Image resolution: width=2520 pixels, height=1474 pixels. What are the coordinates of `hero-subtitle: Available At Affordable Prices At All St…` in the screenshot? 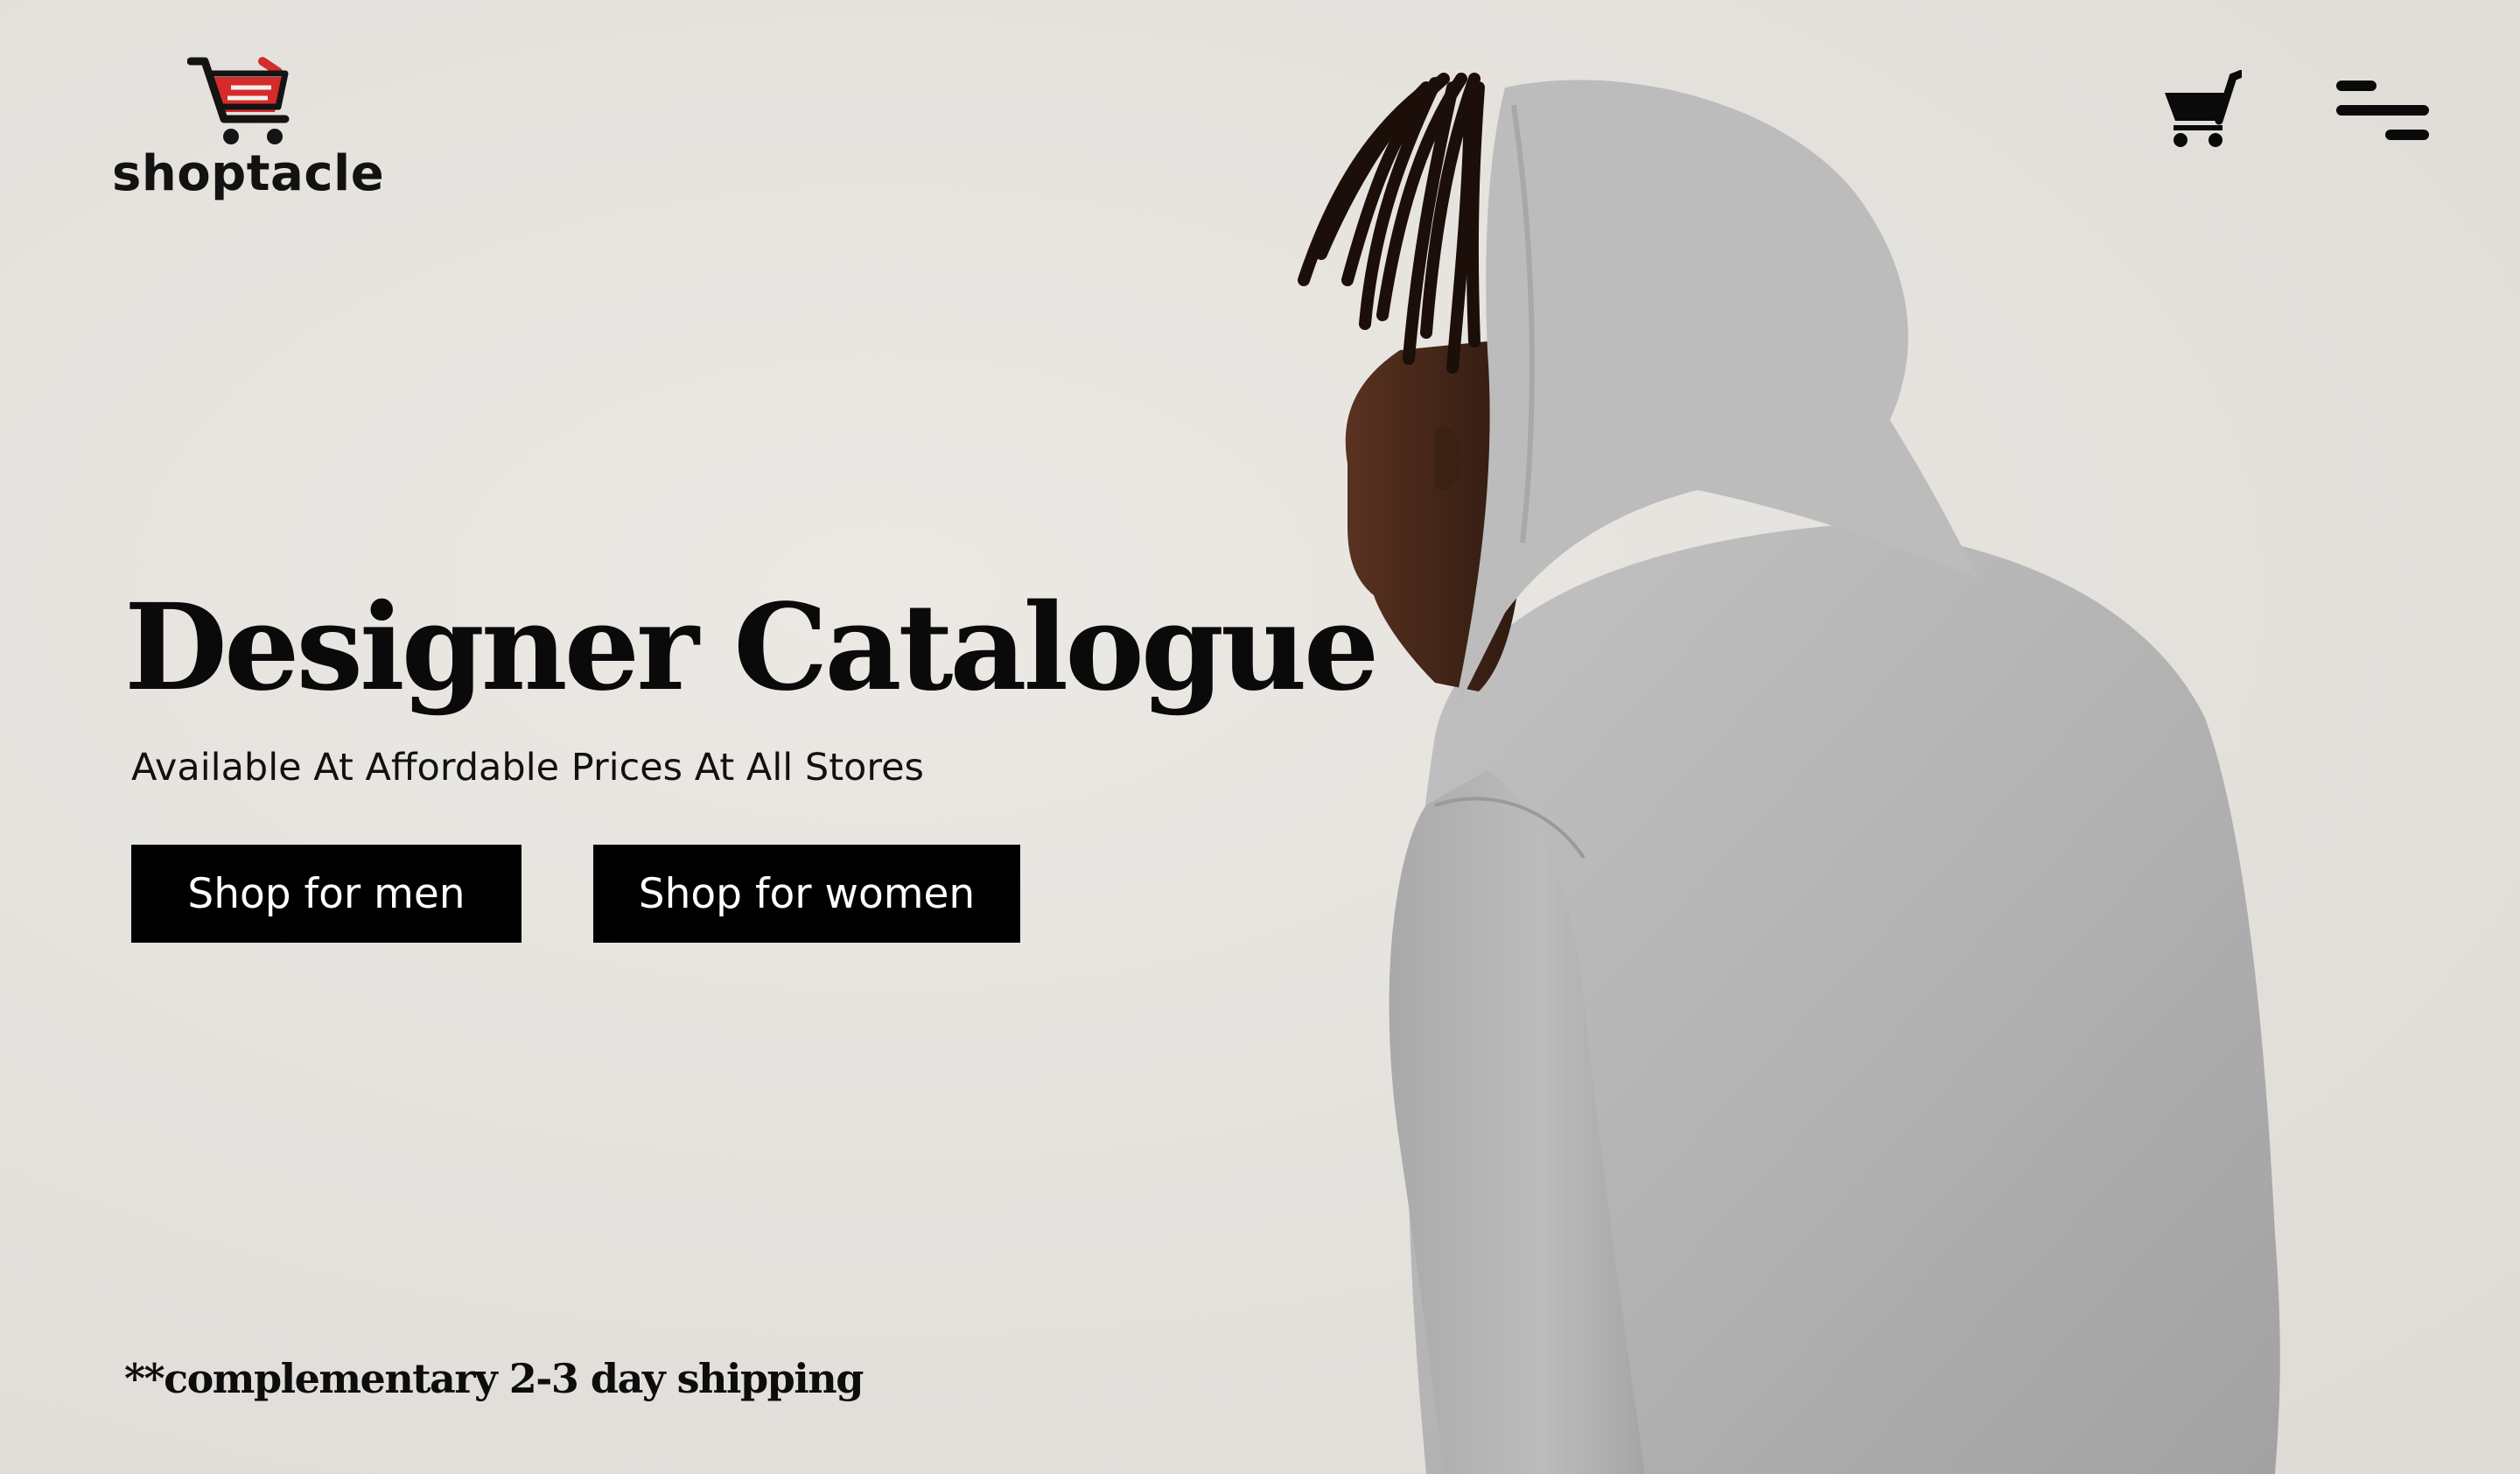 It's located at (527, 768).